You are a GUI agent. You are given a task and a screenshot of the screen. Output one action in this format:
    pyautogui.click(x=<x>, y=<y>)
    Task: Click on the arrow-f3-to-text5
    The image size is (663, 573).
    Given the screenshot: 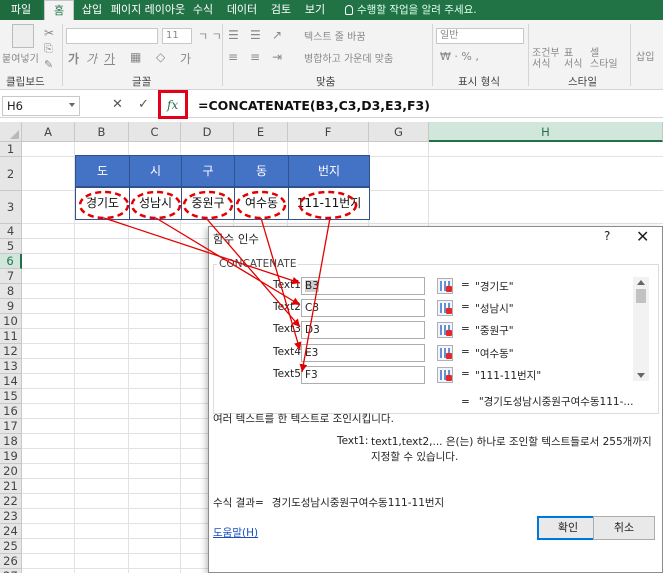 What is the action you would take?
    pyautogui.click(x=315, y=295)
    